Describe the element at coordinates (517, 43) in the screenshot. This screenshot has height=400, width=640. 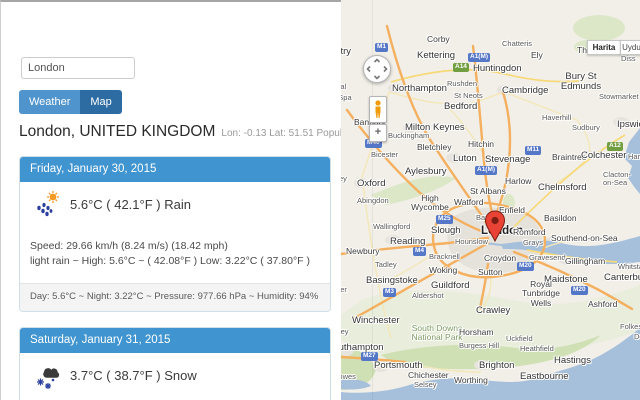
I see `map-label: Chatteris` at that location.